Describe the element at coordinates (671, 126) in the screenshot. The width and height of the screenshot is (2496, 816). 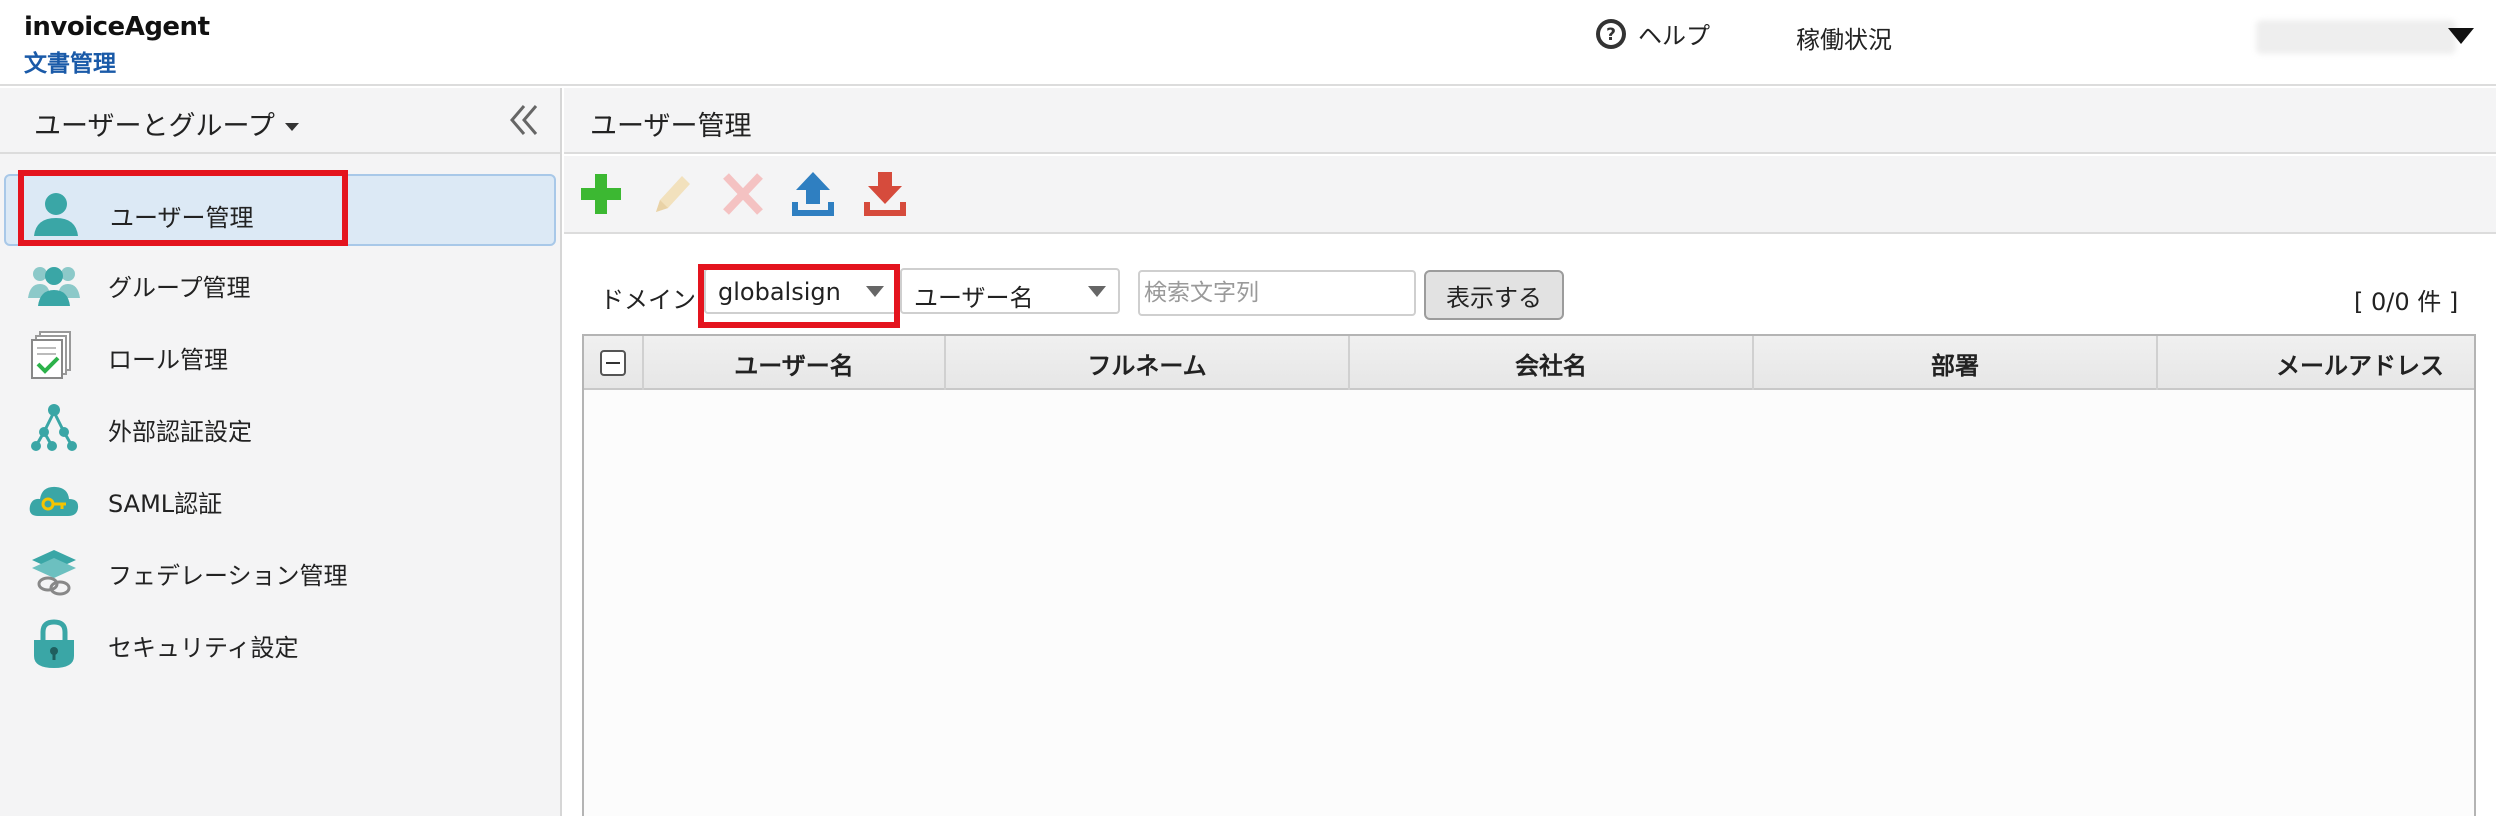
I see `page-title: ユーザー管理` at that location.